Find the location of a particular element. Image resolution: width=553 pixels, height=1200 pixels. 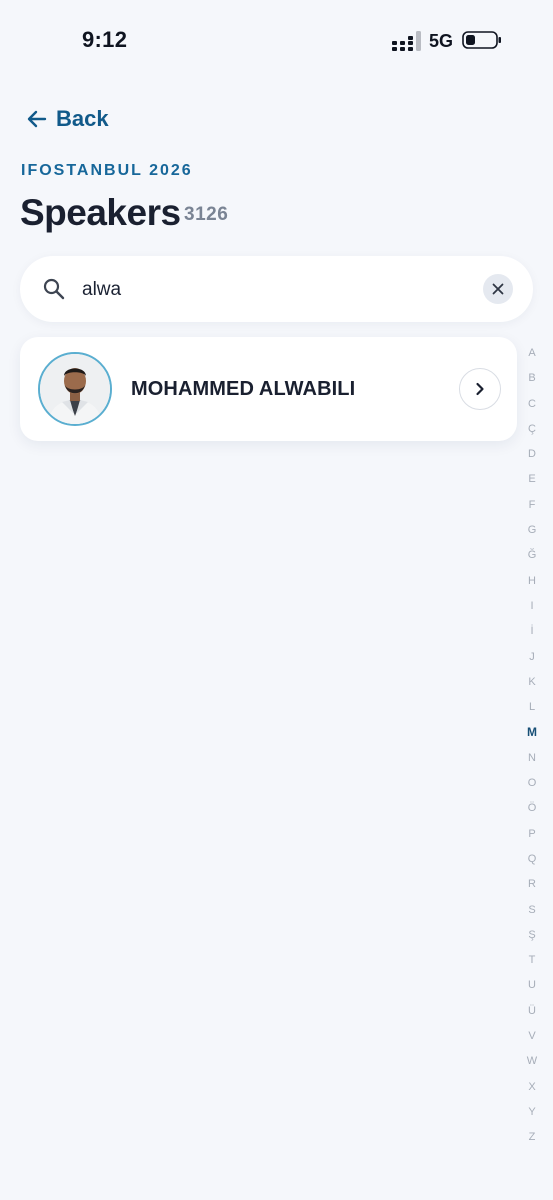

search-box is located at coordinates (276, 289).